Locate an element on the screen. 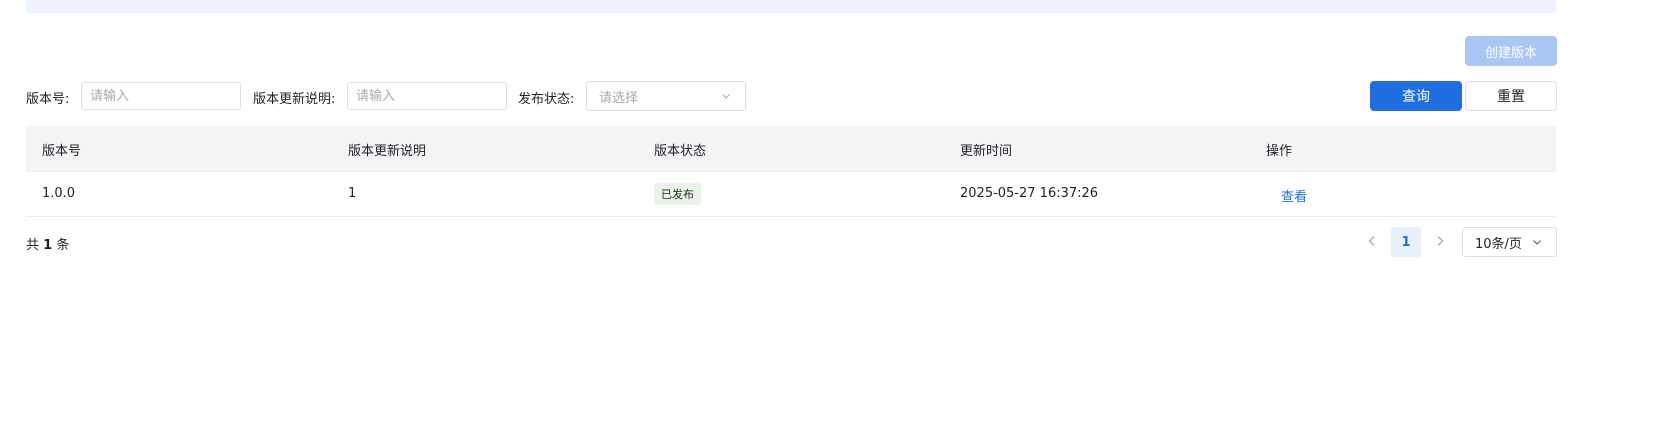 Image resolution: width=1664 pixels, height=444 pixels. header-updated-at: 更新时间 is located at coordinates (986, 151).